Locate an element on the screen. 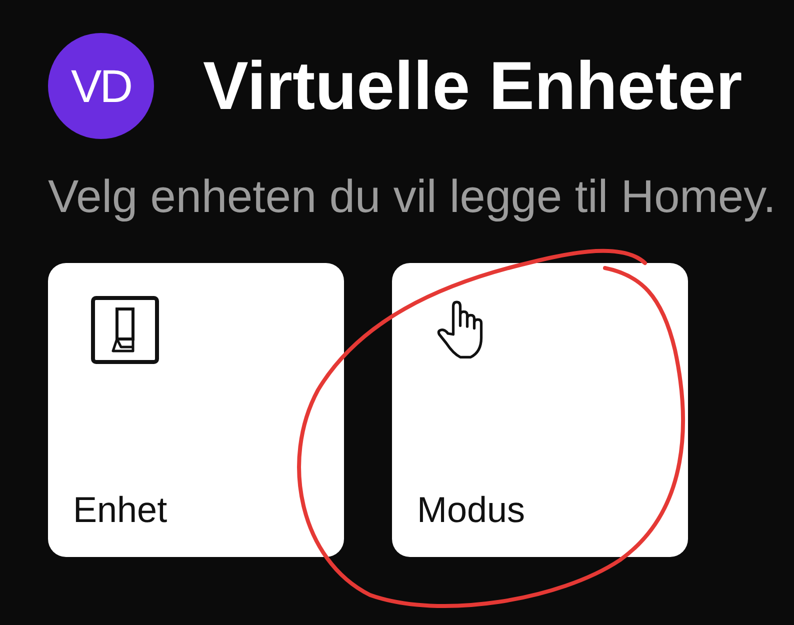 This screenshot has width=794, height=625. card-label: Modus is located at coordinates (471, 510).